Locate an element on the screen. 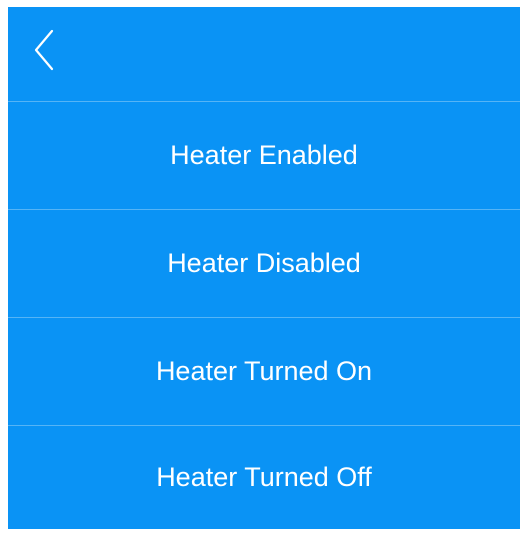  menu-item-label: Heater Disabled is located at coordinates (264, 263).